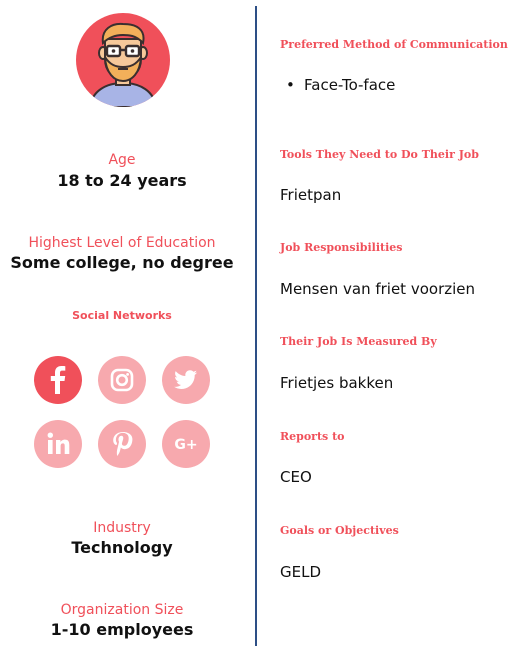  What do you see at coordinates (122, 262) in the screenshot?
I see `education-value: Some college, no degree` at bounding box center [122, 262].